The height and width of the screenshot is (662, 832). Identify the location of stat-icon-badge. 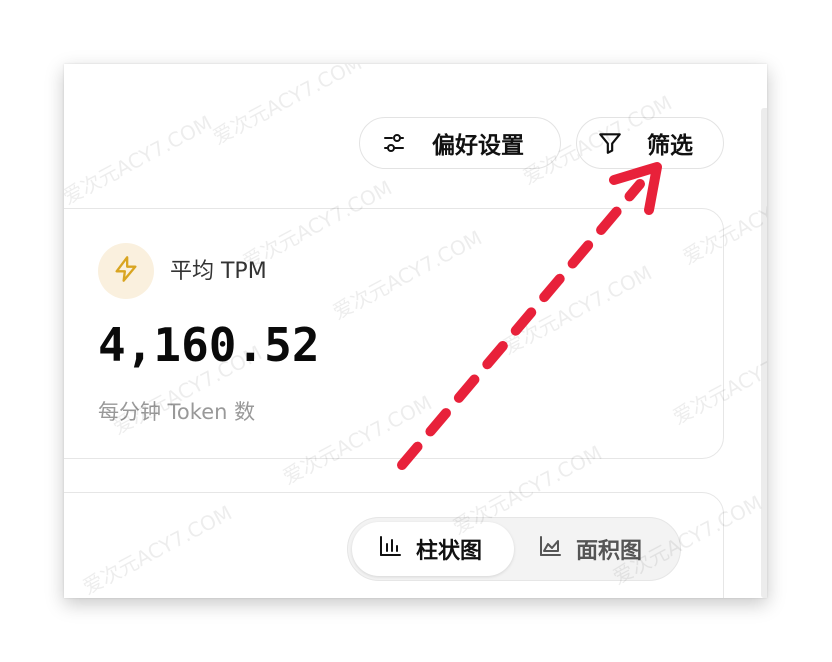
(126, 271).